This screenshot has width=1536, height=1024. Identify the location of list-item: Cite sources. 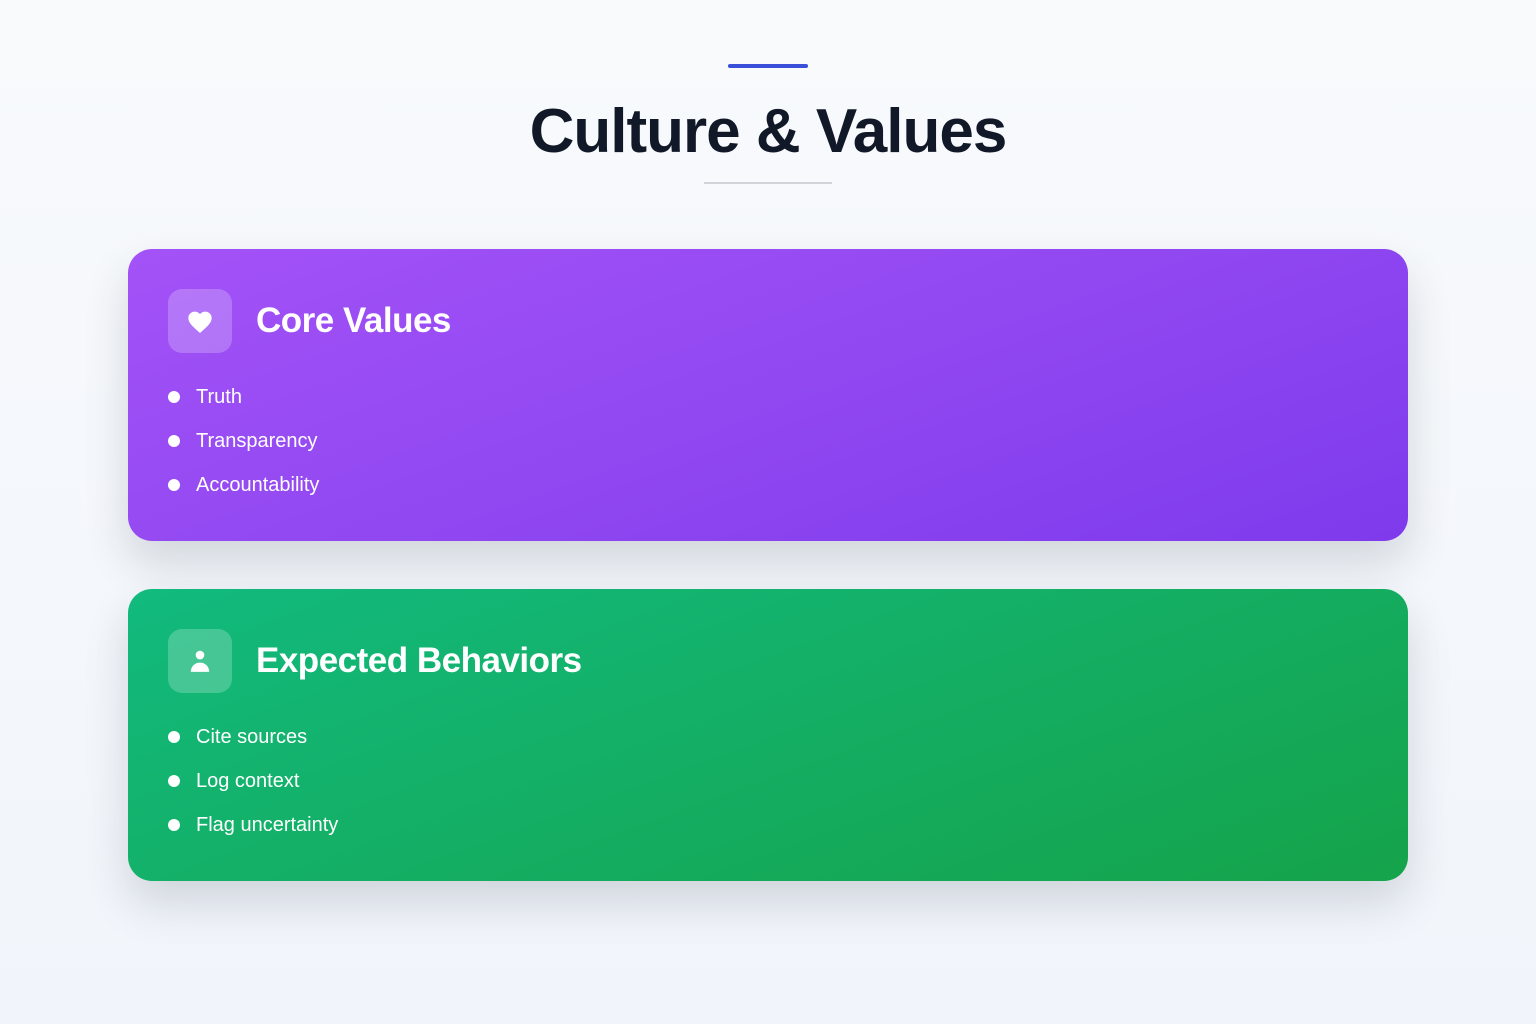
(768, 737).